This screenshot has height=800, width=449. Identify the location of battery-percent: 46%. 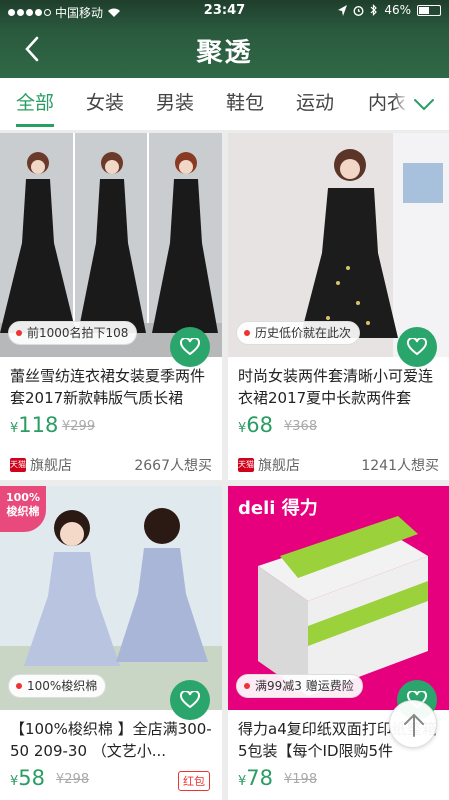
(397, 10).